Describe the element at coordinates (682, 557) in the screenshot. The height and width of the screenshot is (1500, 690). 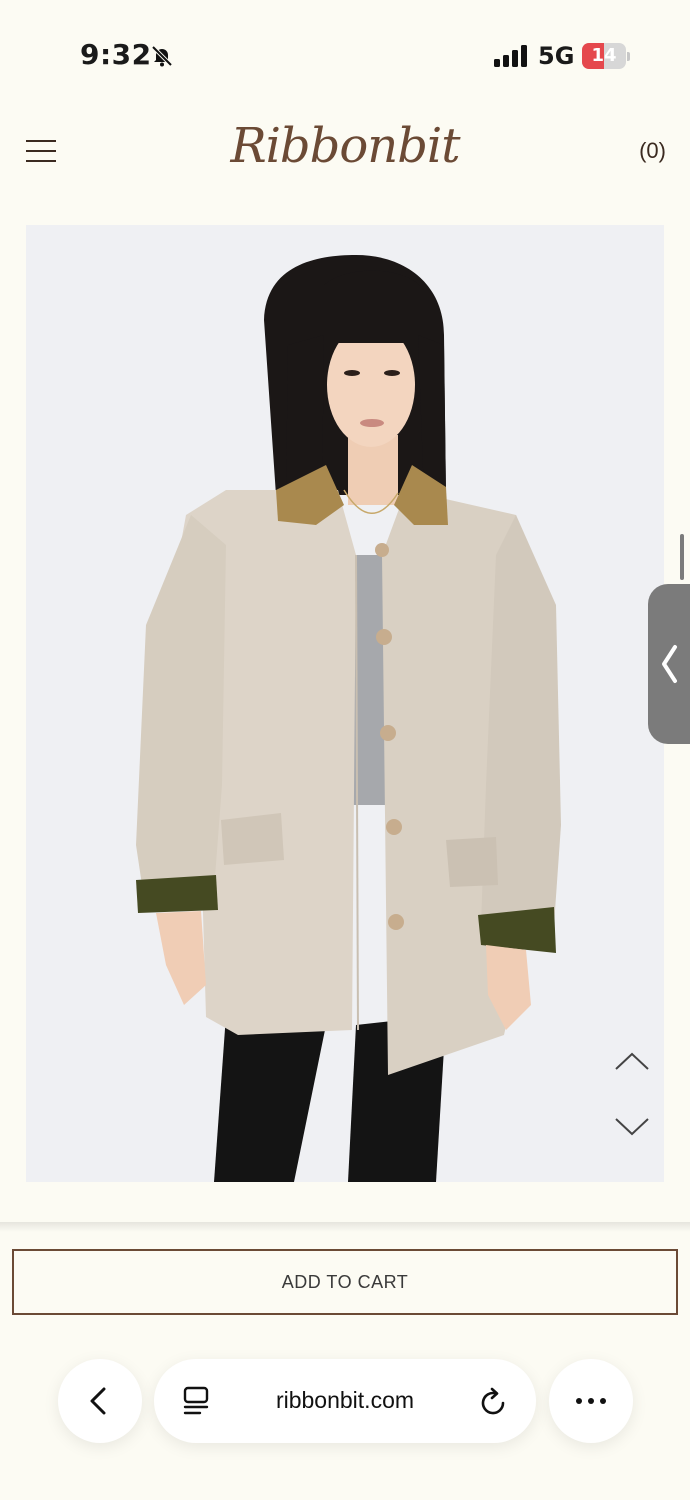
I see `side-handle-line` at that location.